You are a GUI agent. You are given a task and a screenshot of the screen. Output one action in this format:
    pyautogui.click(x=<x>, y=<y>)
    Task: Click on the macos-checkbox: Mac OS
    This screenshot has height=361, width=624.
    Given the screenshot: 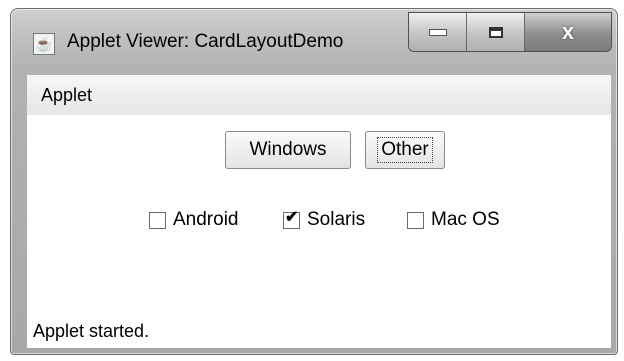 What is the action you would take?
    pyautogui.click(x=453, y=220)
    